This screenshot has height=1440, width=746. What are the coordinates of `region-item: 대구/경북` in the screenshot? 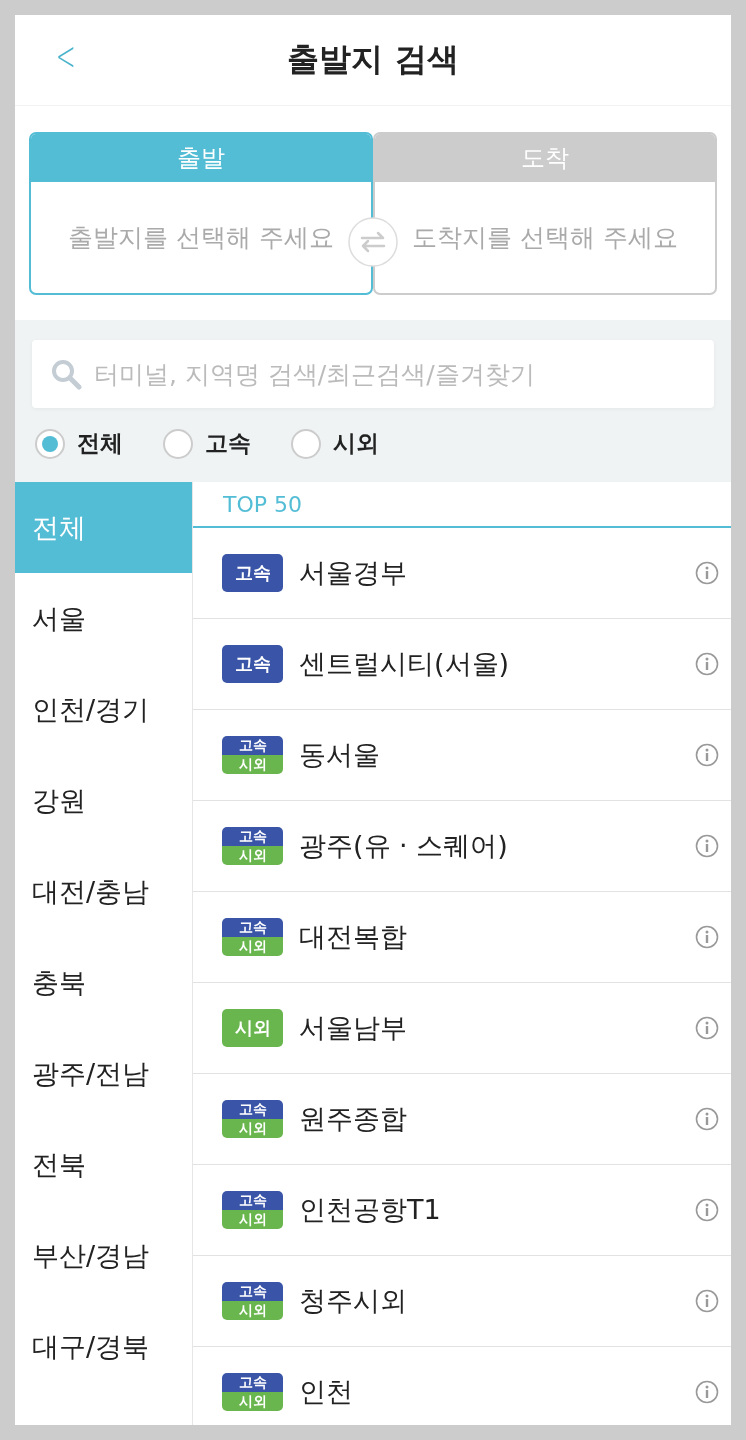 It's located at (103, 1346).